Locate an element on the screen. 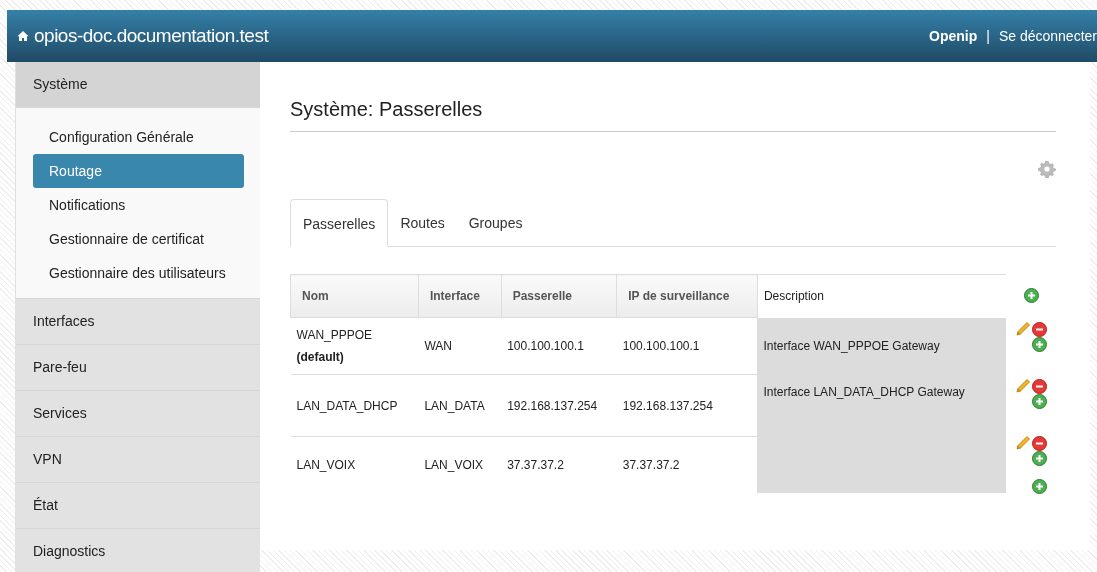  sidebar-section: État is located at coordinates (138, 506).